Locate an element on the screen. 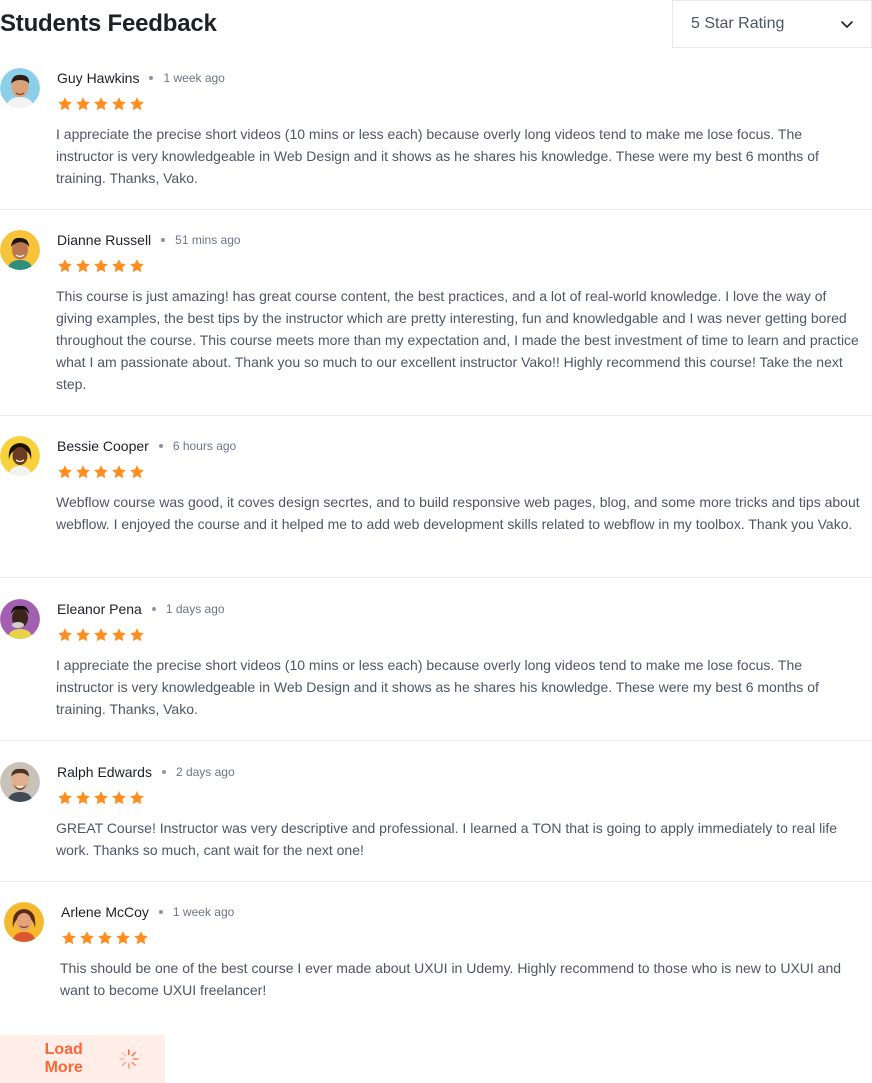 This screenshot has height=1083, width=872. rating-filter-select: 5 Star Rating is located at coordinates (772, 24).